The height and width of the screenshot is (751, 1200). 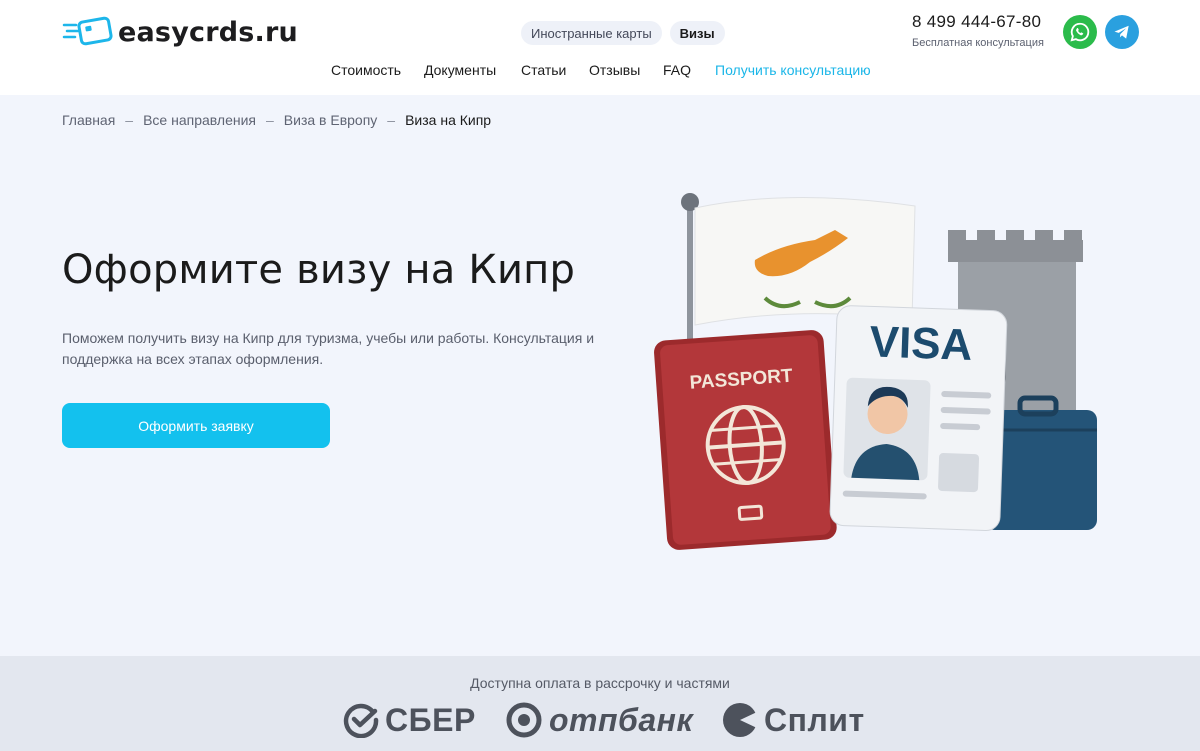 What do you see at coordinates (460, 70) in the screenshot?
I see `nav-documents: Документы` at bounding box center [460, 70].